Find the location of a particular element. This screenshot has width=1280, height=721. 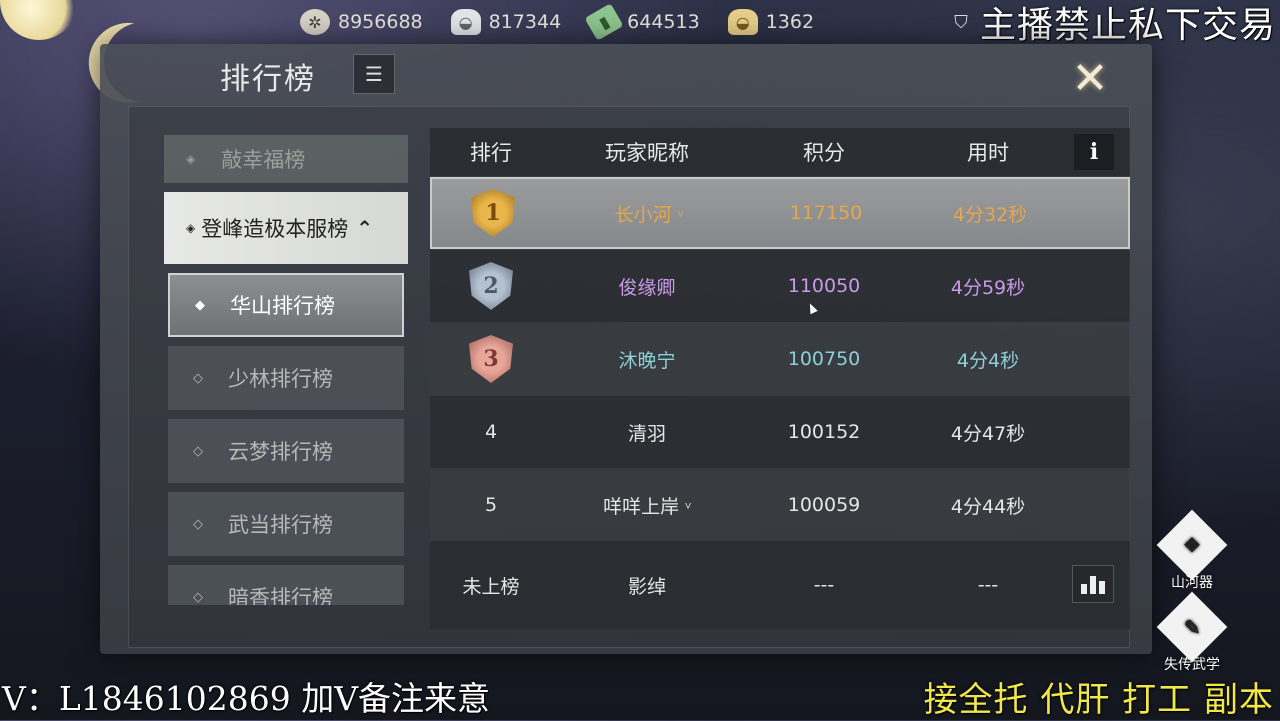

player-score: 100059 is located at coordinates (824, 505).